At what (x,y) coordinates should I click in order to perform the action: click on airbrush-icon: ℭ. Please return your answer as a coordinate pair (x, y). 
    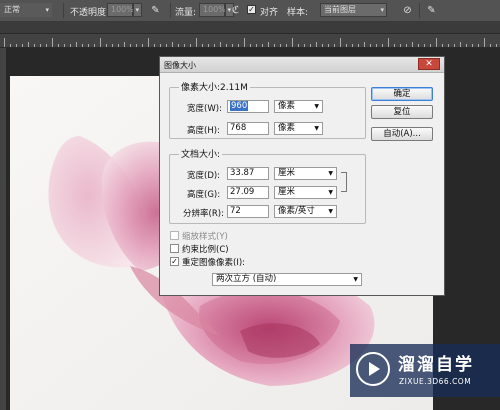
    Looking at the image, I should click on (235, 10).